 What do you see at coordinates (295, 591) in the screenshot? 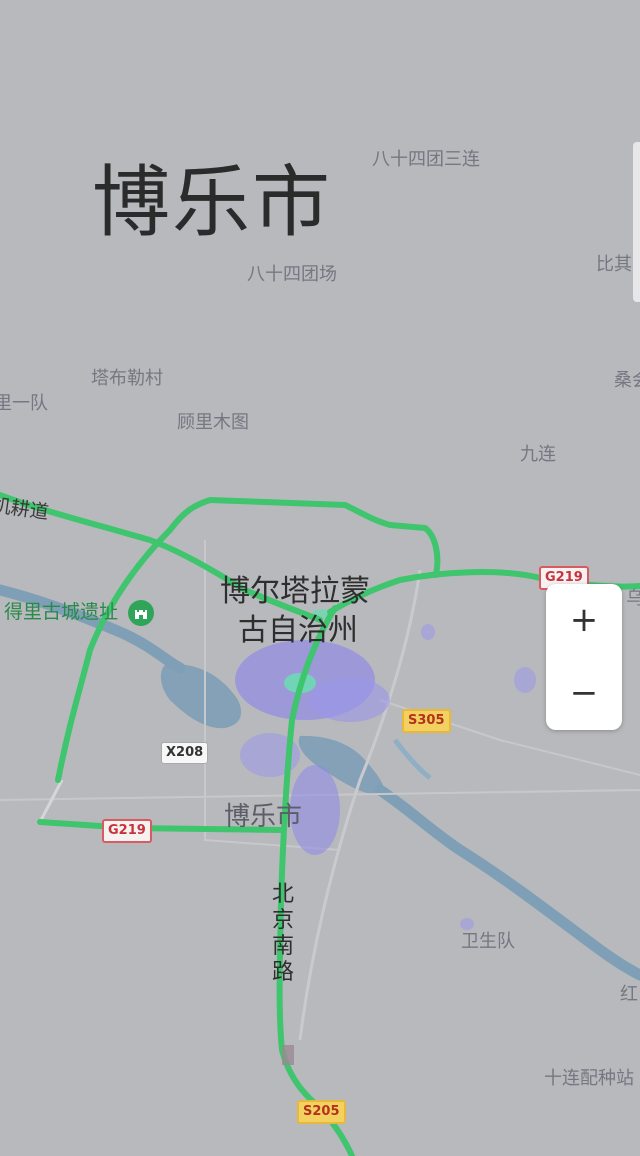
I see `prefecture-label-line1: 博尔塔拉蒙` at bounding box center [295, 591].